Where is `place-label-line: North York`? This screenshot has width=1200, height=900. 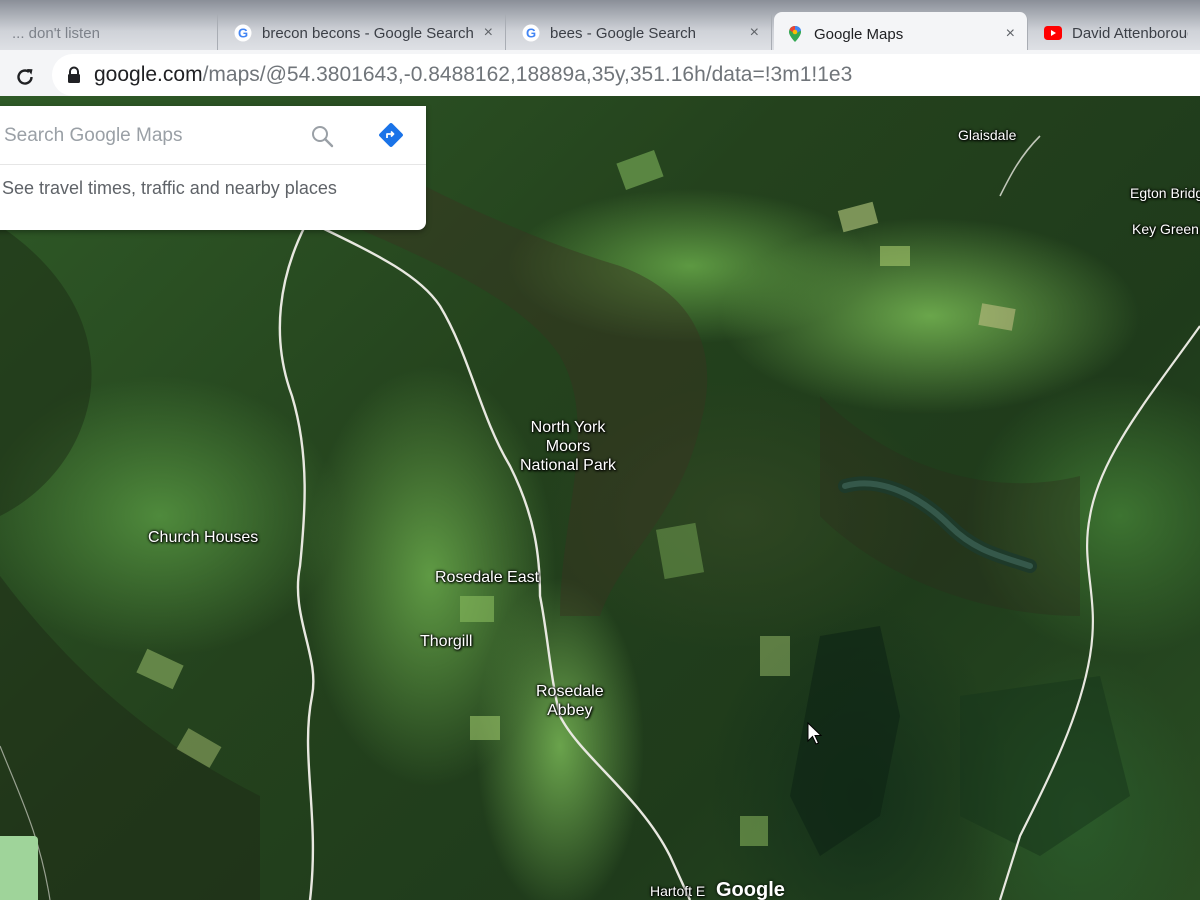 place-label-line: North York is located at coordinates (568, 427).